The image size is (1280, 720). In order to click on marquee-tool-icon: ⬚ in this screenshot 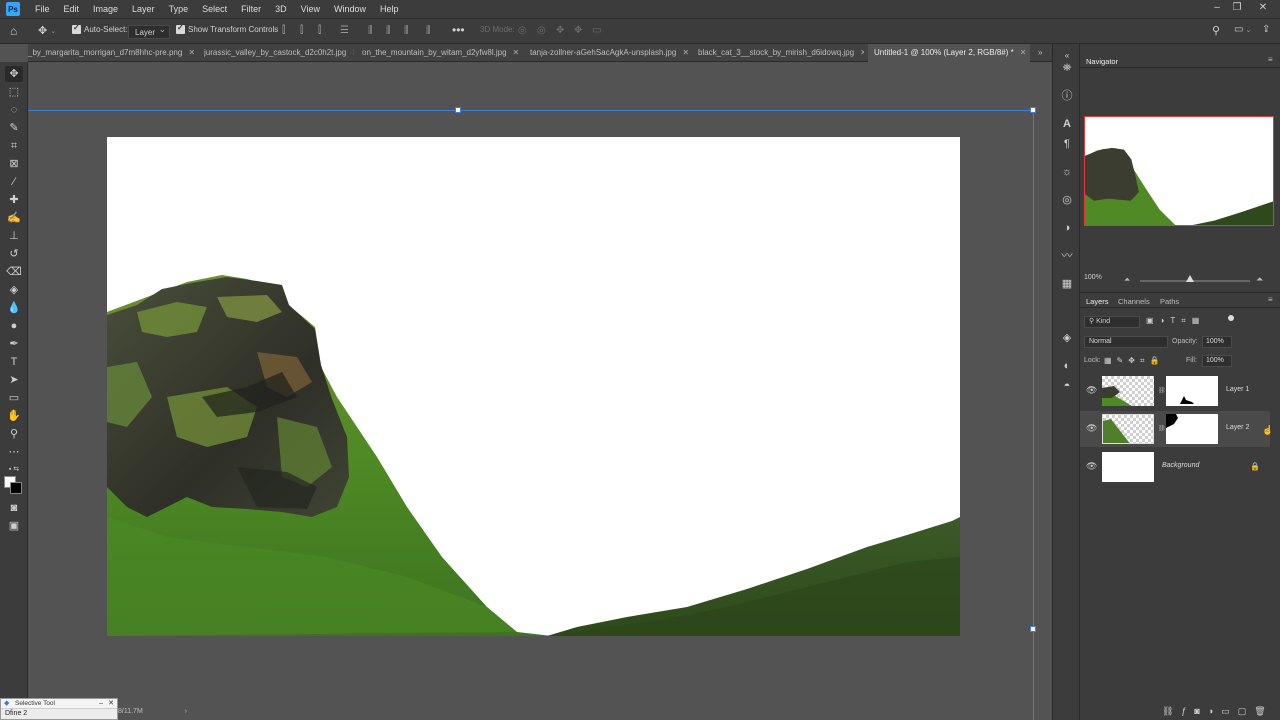, I will do `click(14, 92)`.